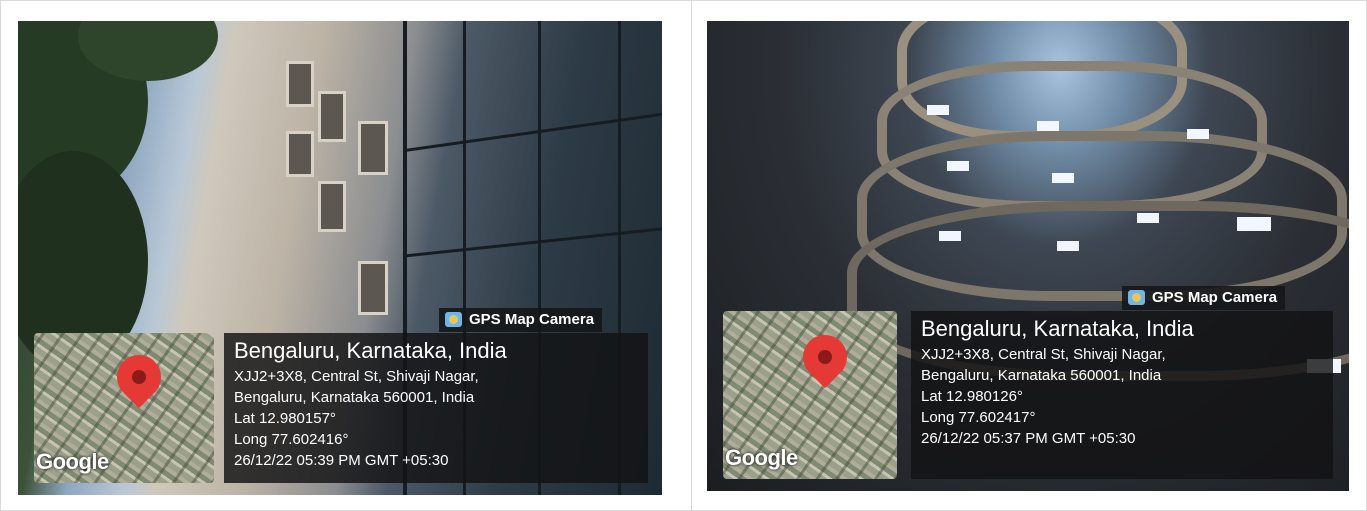 The height and width of the screenshot is (511, 1367). What do you see at coordinates (972, 396) in the screenshot?
I see `latitude: Lat 12.980126°` at bounding box center [972, 396].